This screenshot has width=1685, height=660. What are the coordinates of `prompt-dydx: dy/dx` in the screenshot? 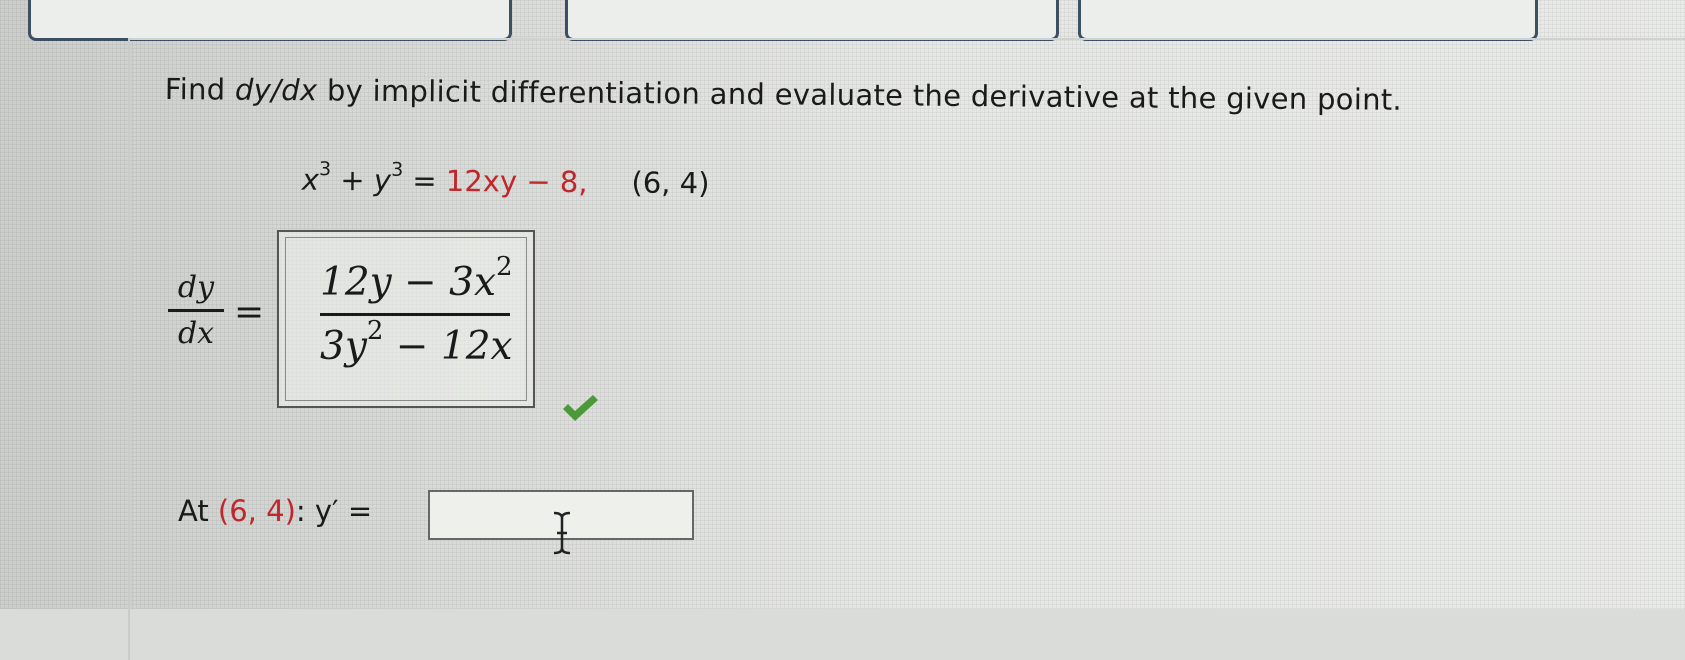 It's located at (276, 90).